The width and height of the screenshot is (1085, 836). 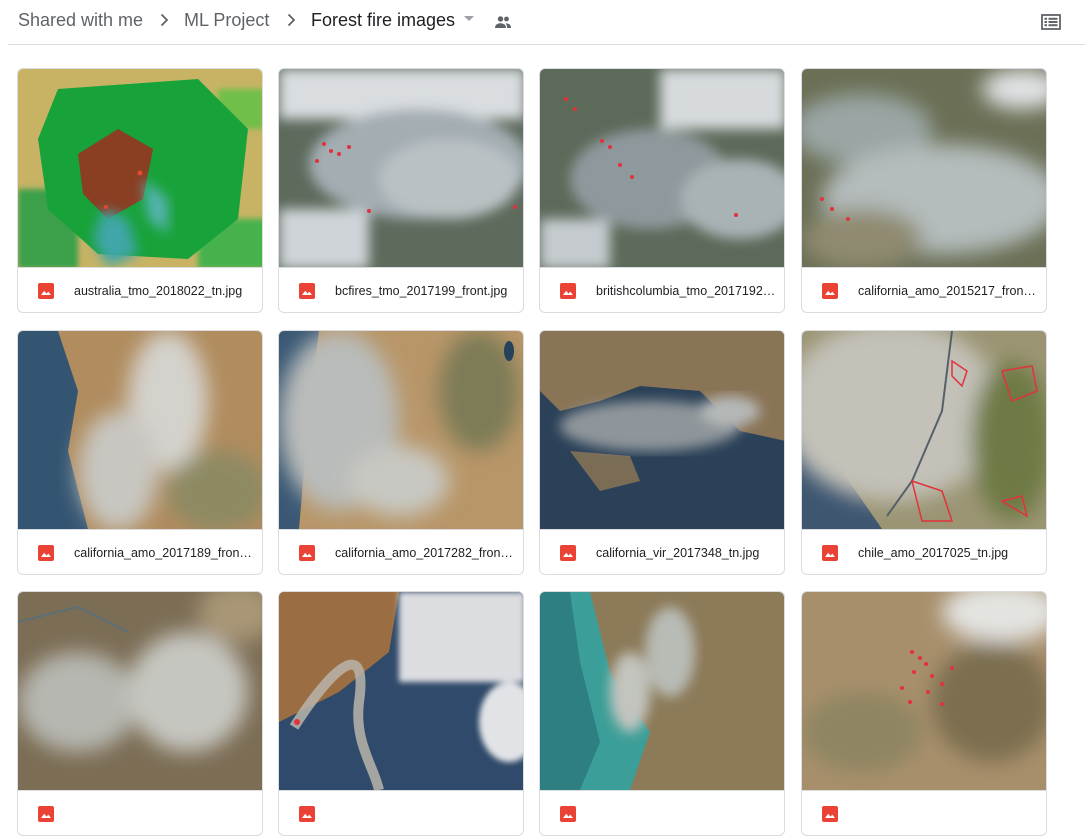 I want to click on file-card: australia_tmo_2018022_tn.jpg, so click(x=140, y=190).